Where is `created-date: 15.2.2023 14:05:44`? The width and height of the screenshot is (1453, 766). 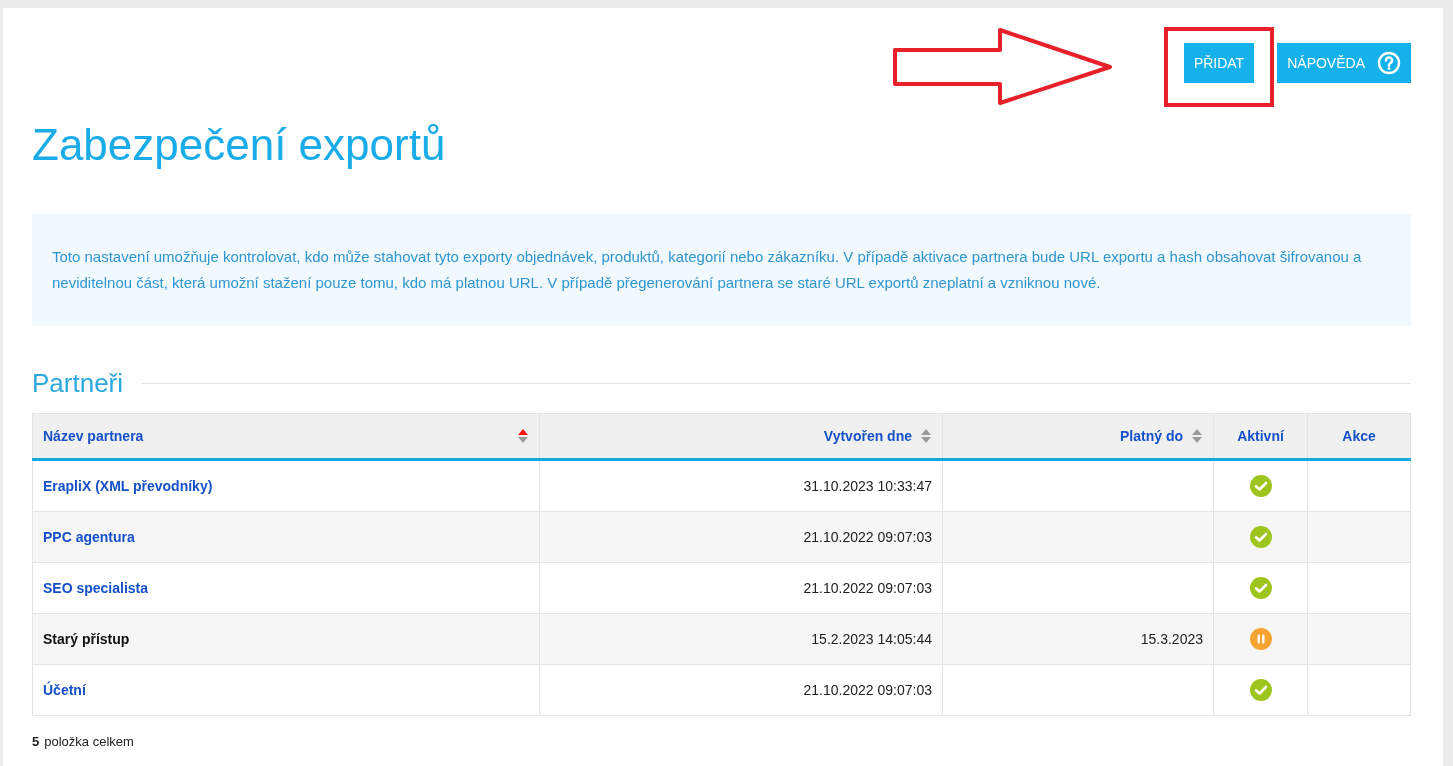 created-date: 15.2.2023 14:05:44 is located at coordinates (871, 639).